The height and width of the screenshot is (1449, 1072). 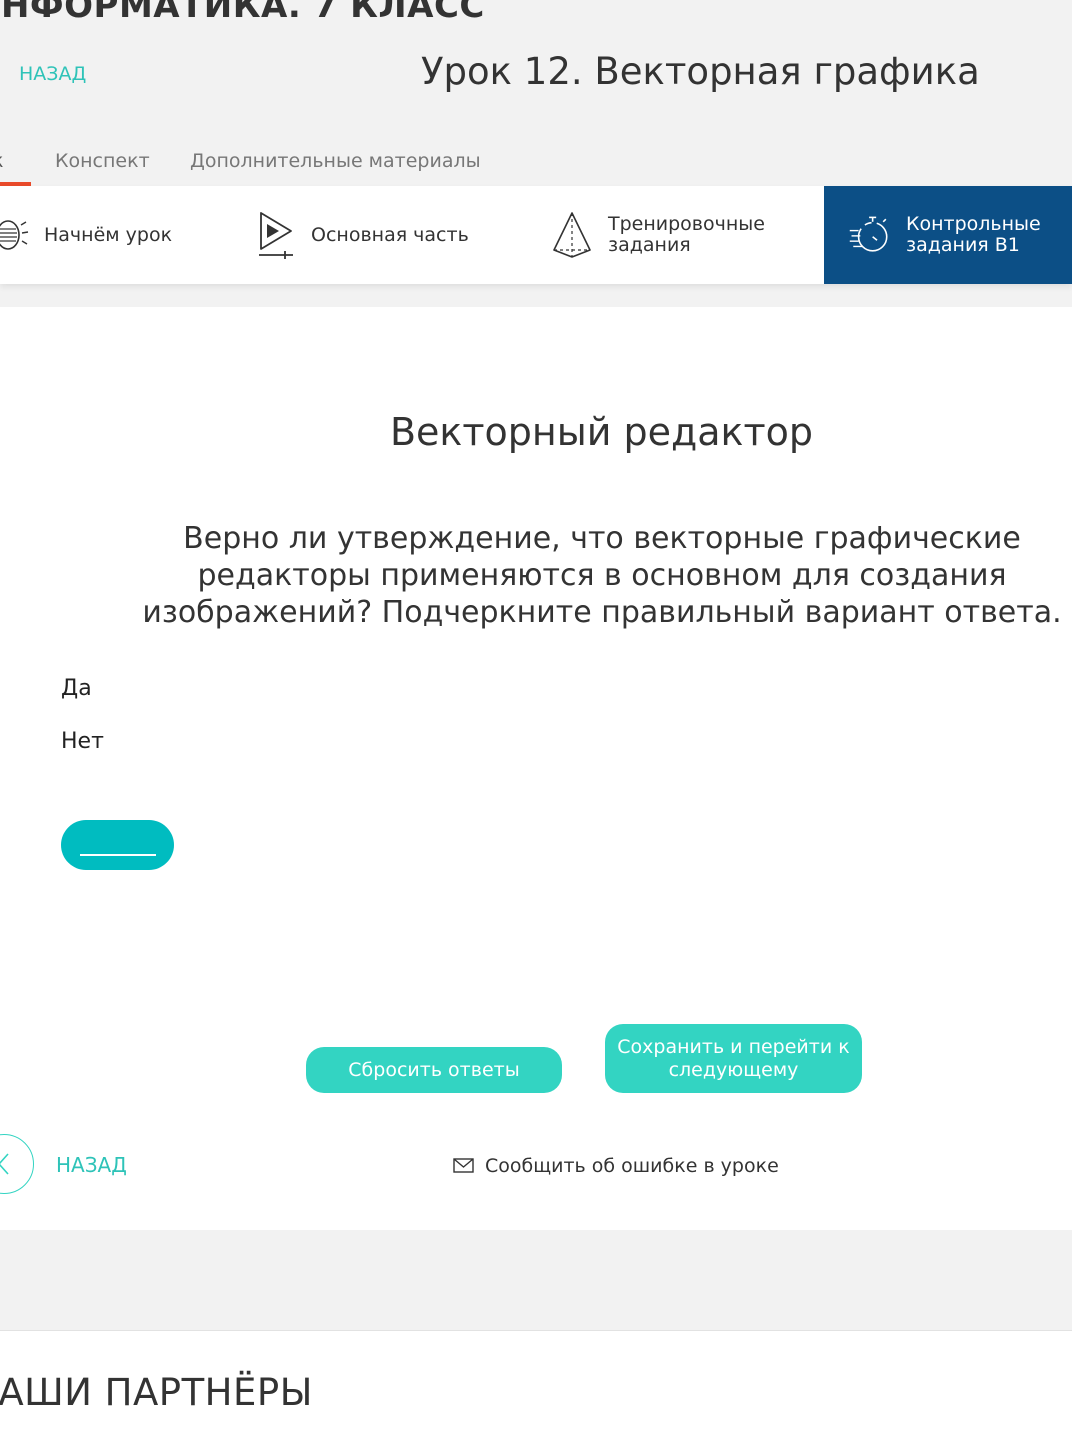 I want to click on underline-answer-button, so click(x=117, y=845).